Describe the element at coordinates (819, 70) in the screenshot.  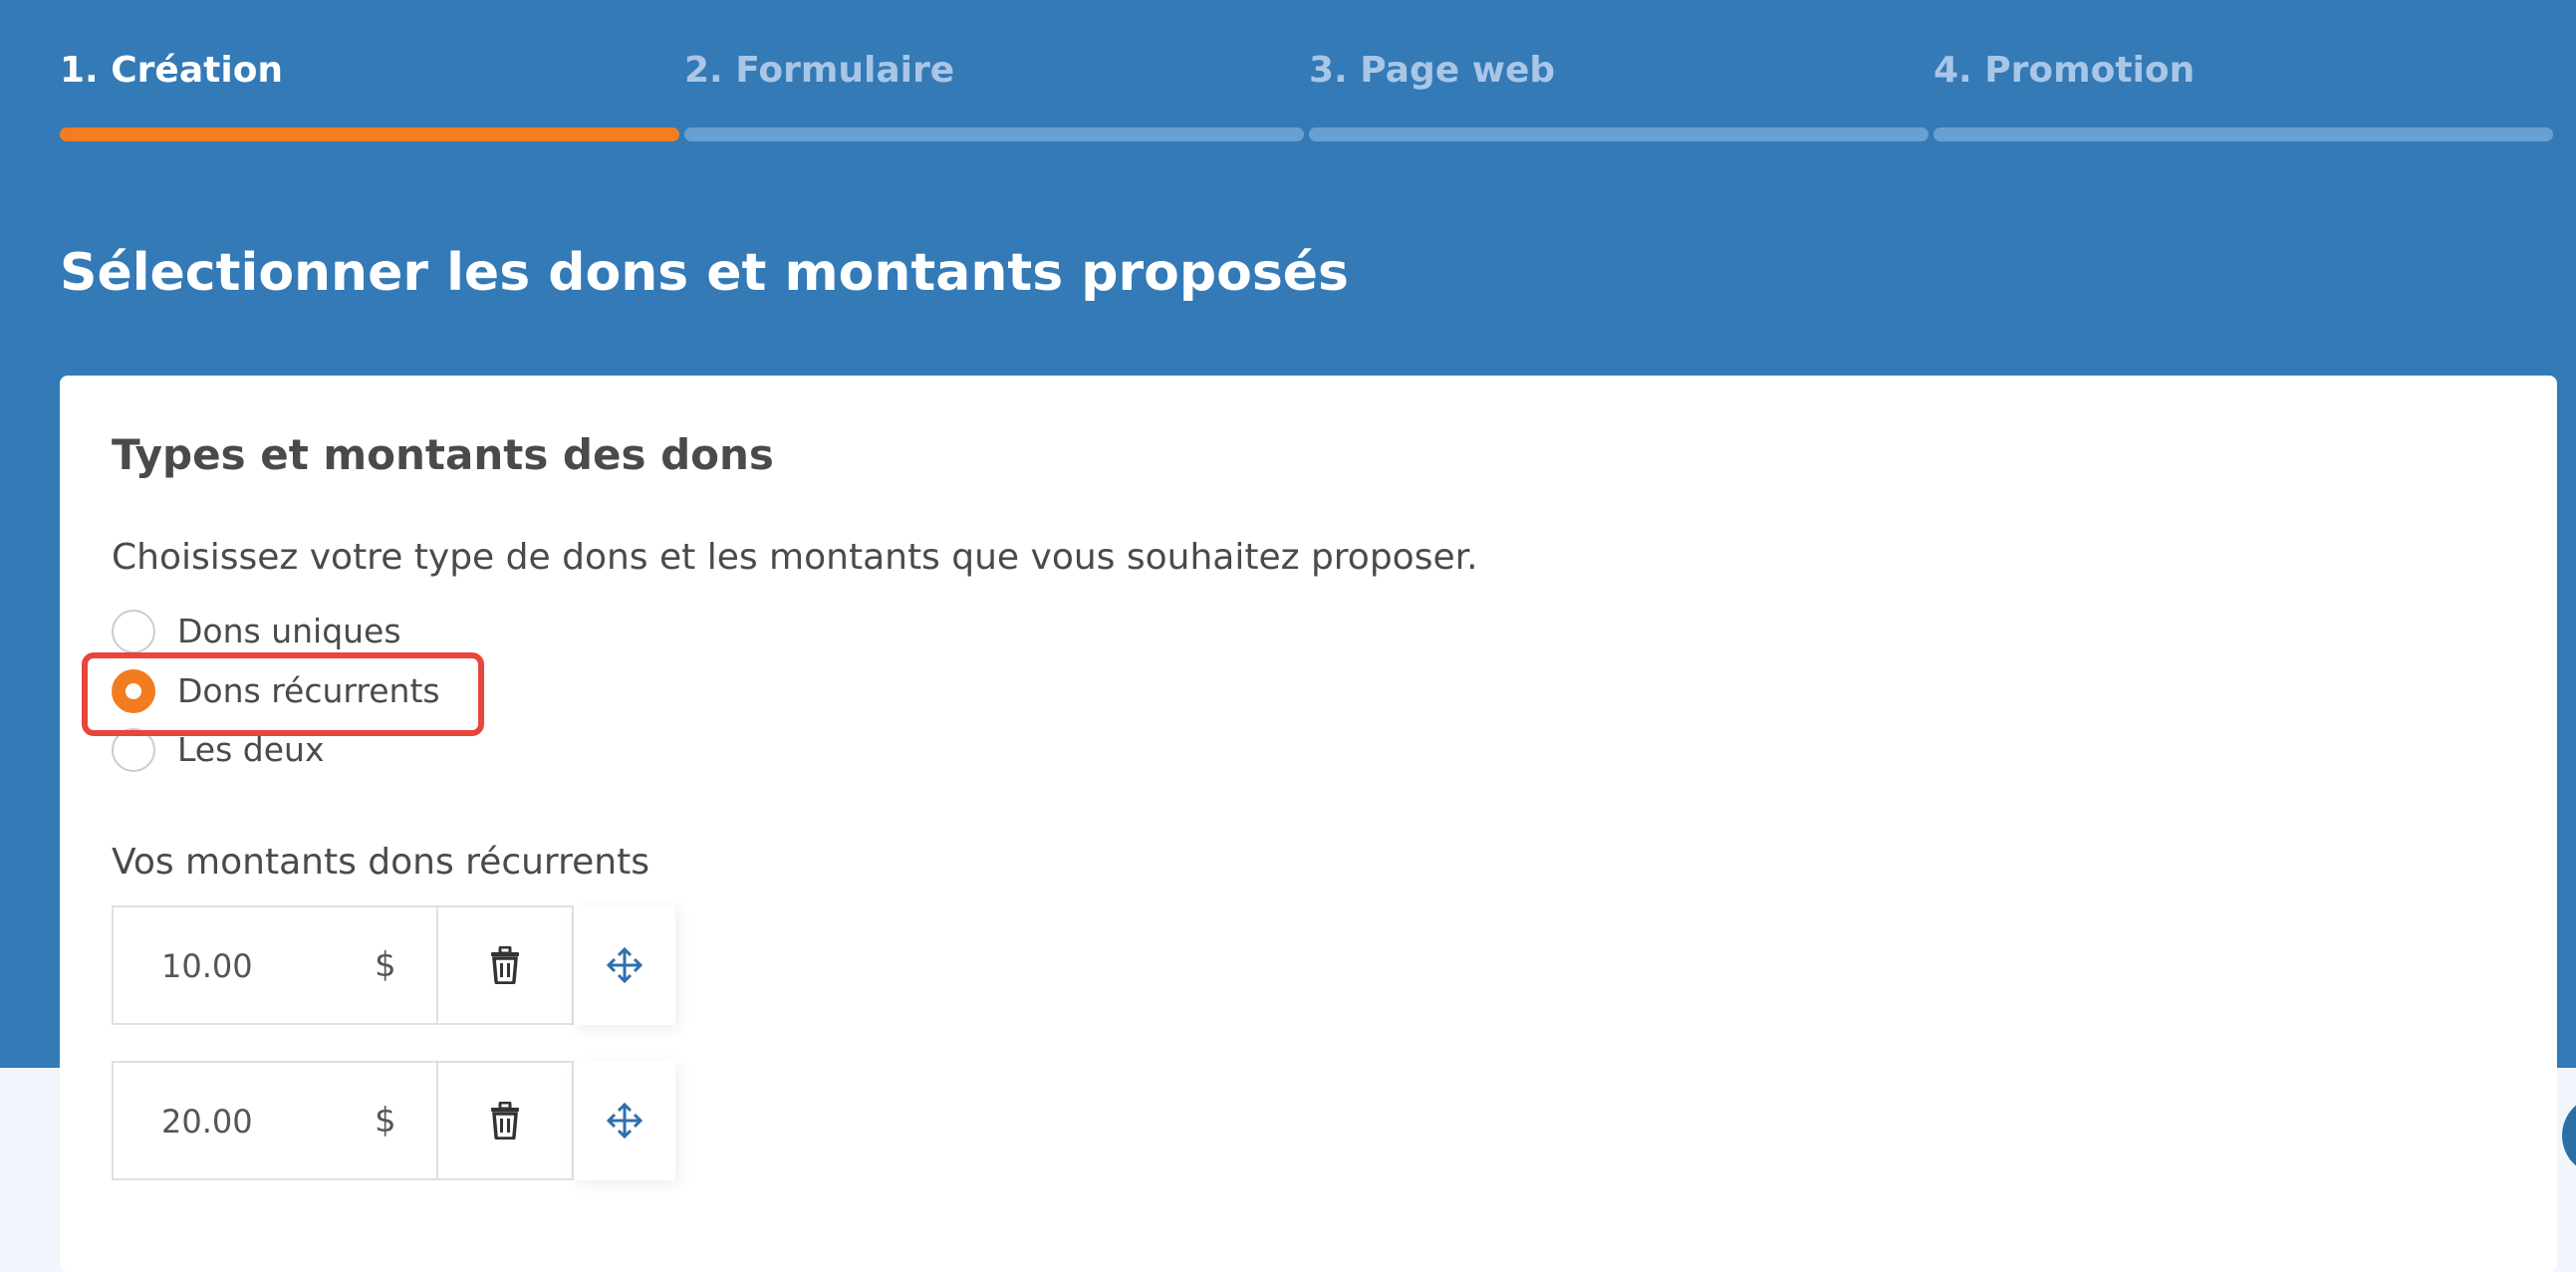
I see `step-label: 2. Formulaire` at that location.